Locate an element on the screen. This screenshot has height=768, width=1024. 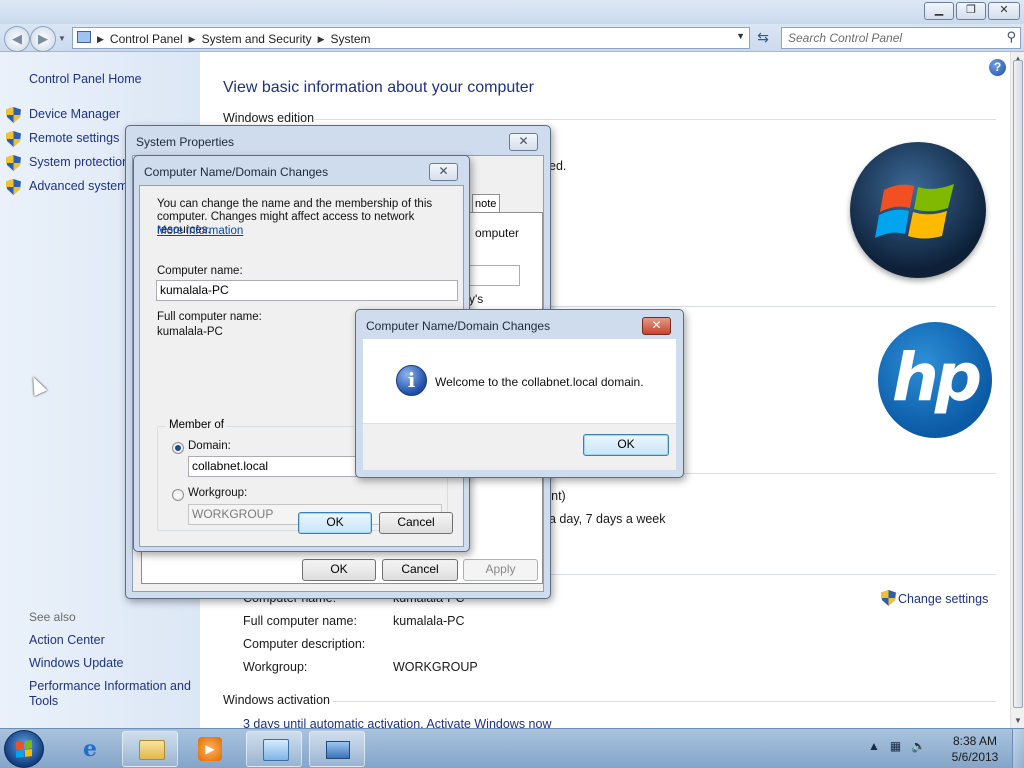
address-dropdown-icon: ▼ is located at coordinates (740, 36).